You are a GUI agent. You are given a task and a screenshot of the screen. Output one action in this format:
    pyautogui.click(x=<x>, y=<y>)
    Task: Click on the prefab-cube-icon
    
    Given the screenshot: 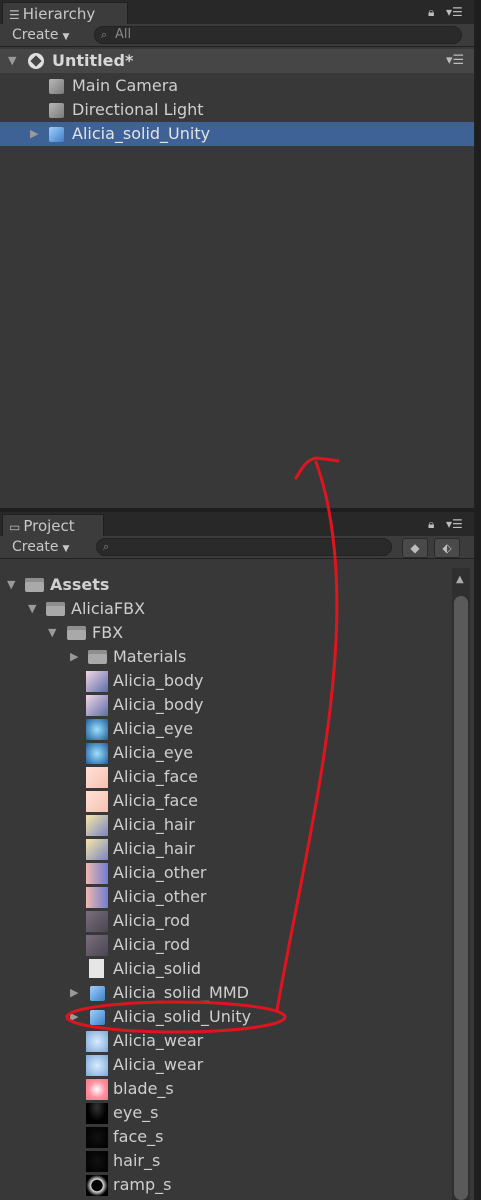 What is the action you would take?
    pyautogui.click(x=56, y=134)
    